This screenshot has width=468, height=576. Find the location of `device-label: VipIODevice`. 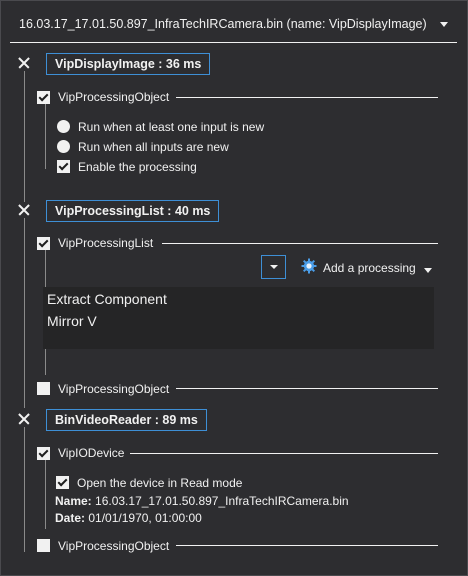

device-label: VipIODevice is located at coordinates (91, 453).